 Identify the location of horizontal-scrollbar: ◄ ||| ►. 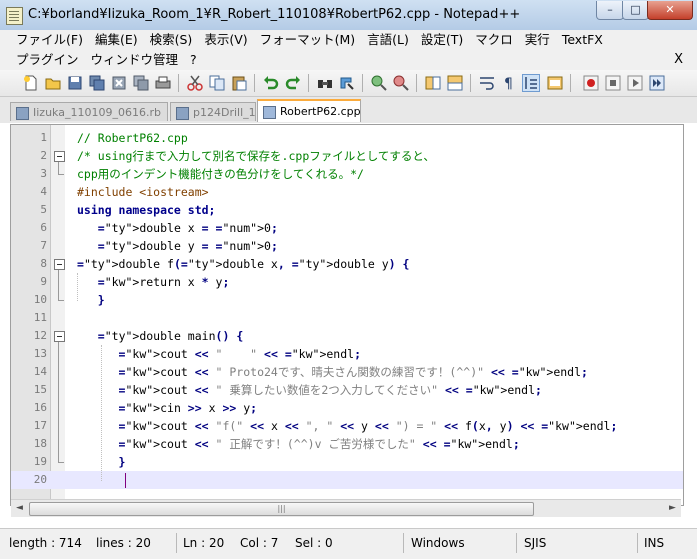
(346, 508).